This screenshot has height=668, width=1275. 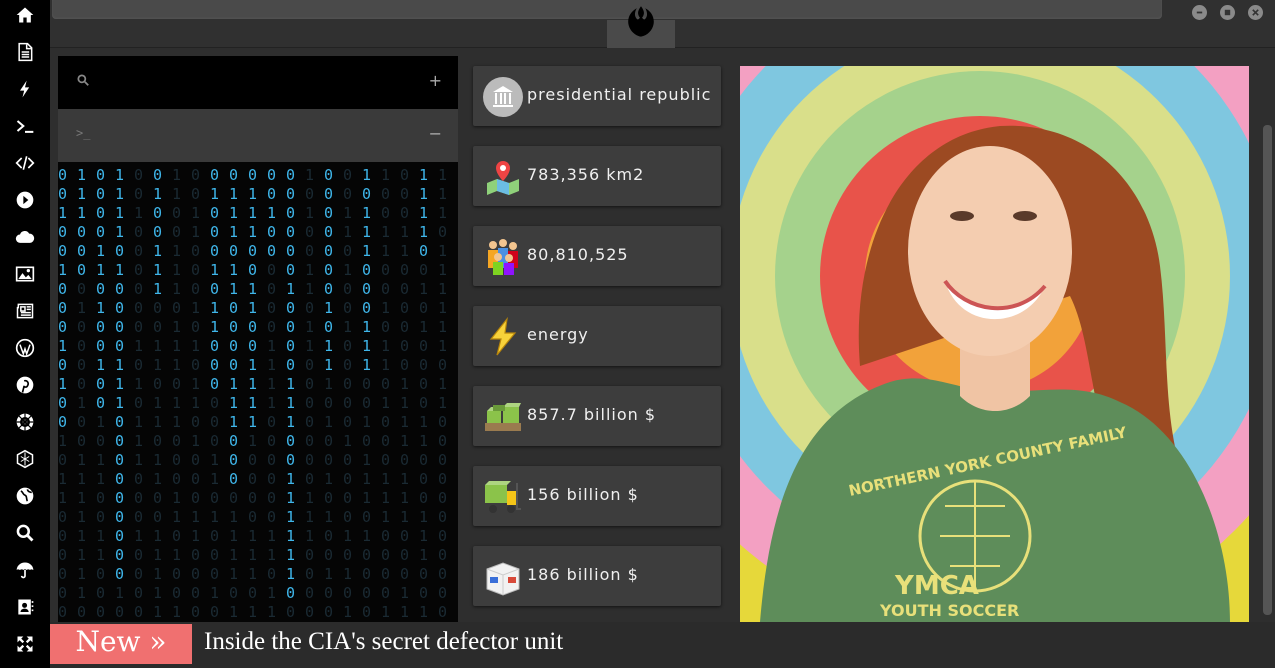 I want to click on wordpress-icon, so click(x=25, y=348).